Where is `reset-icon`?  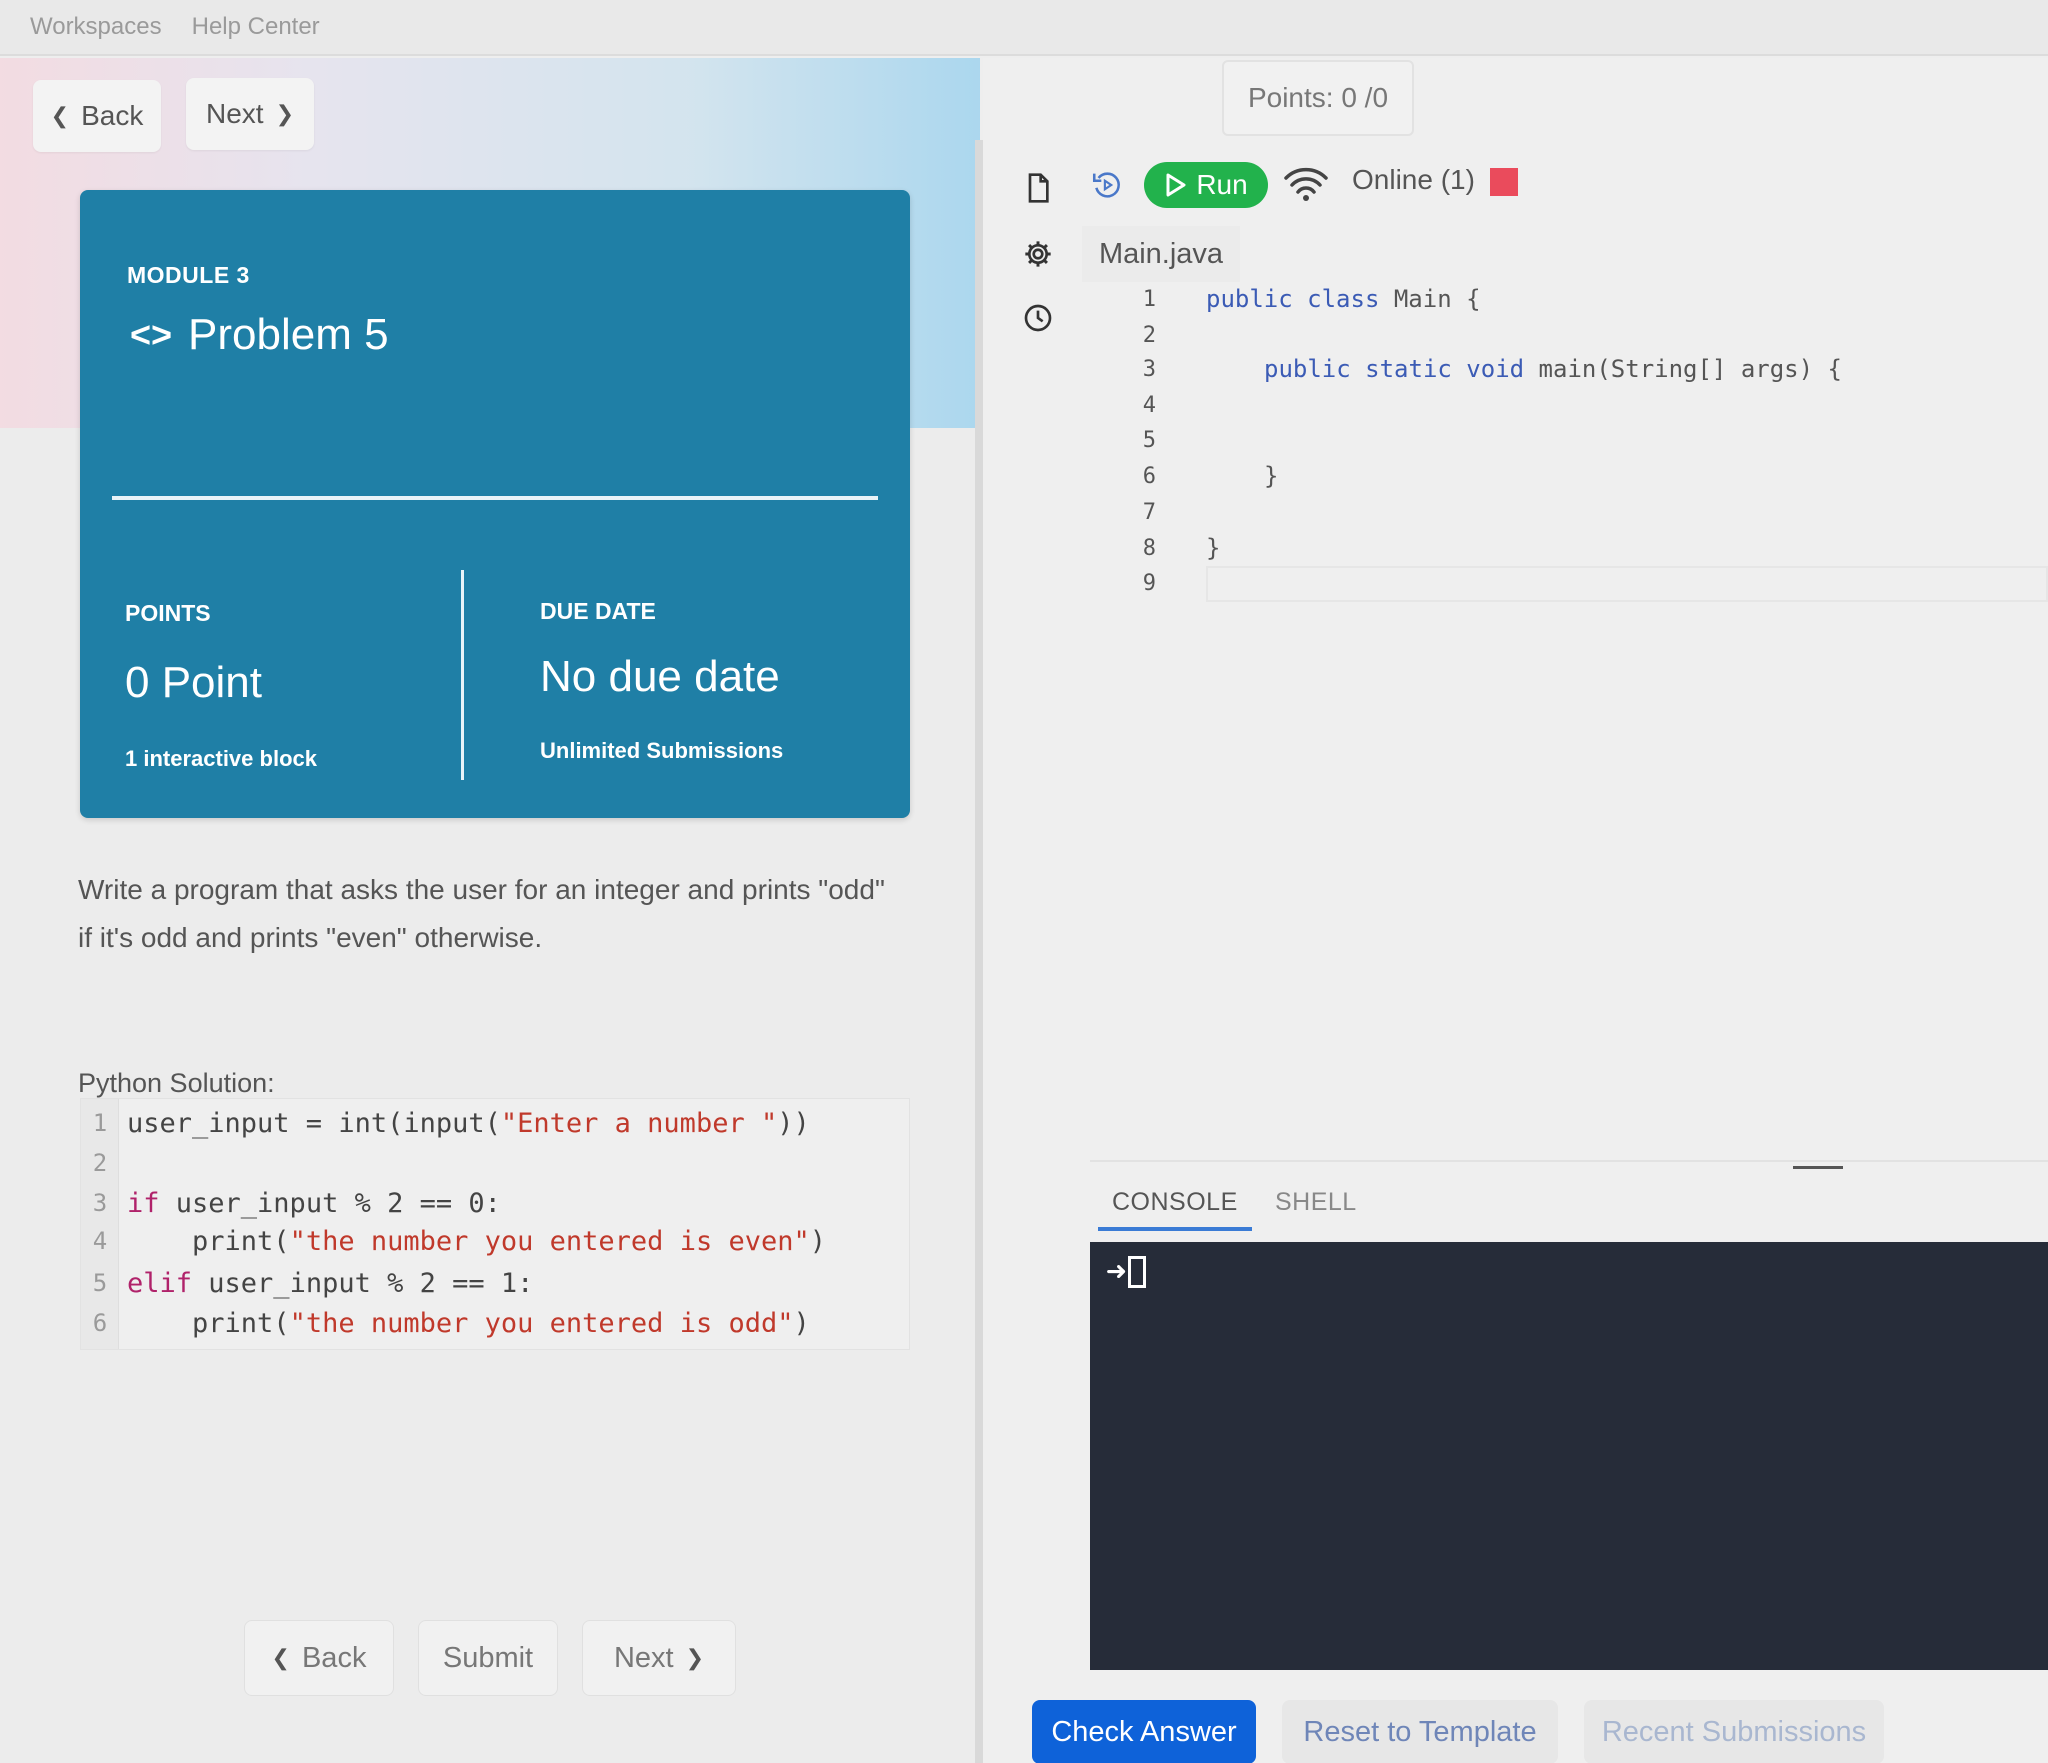
reset-icon is located at coordinates (1107, 185).